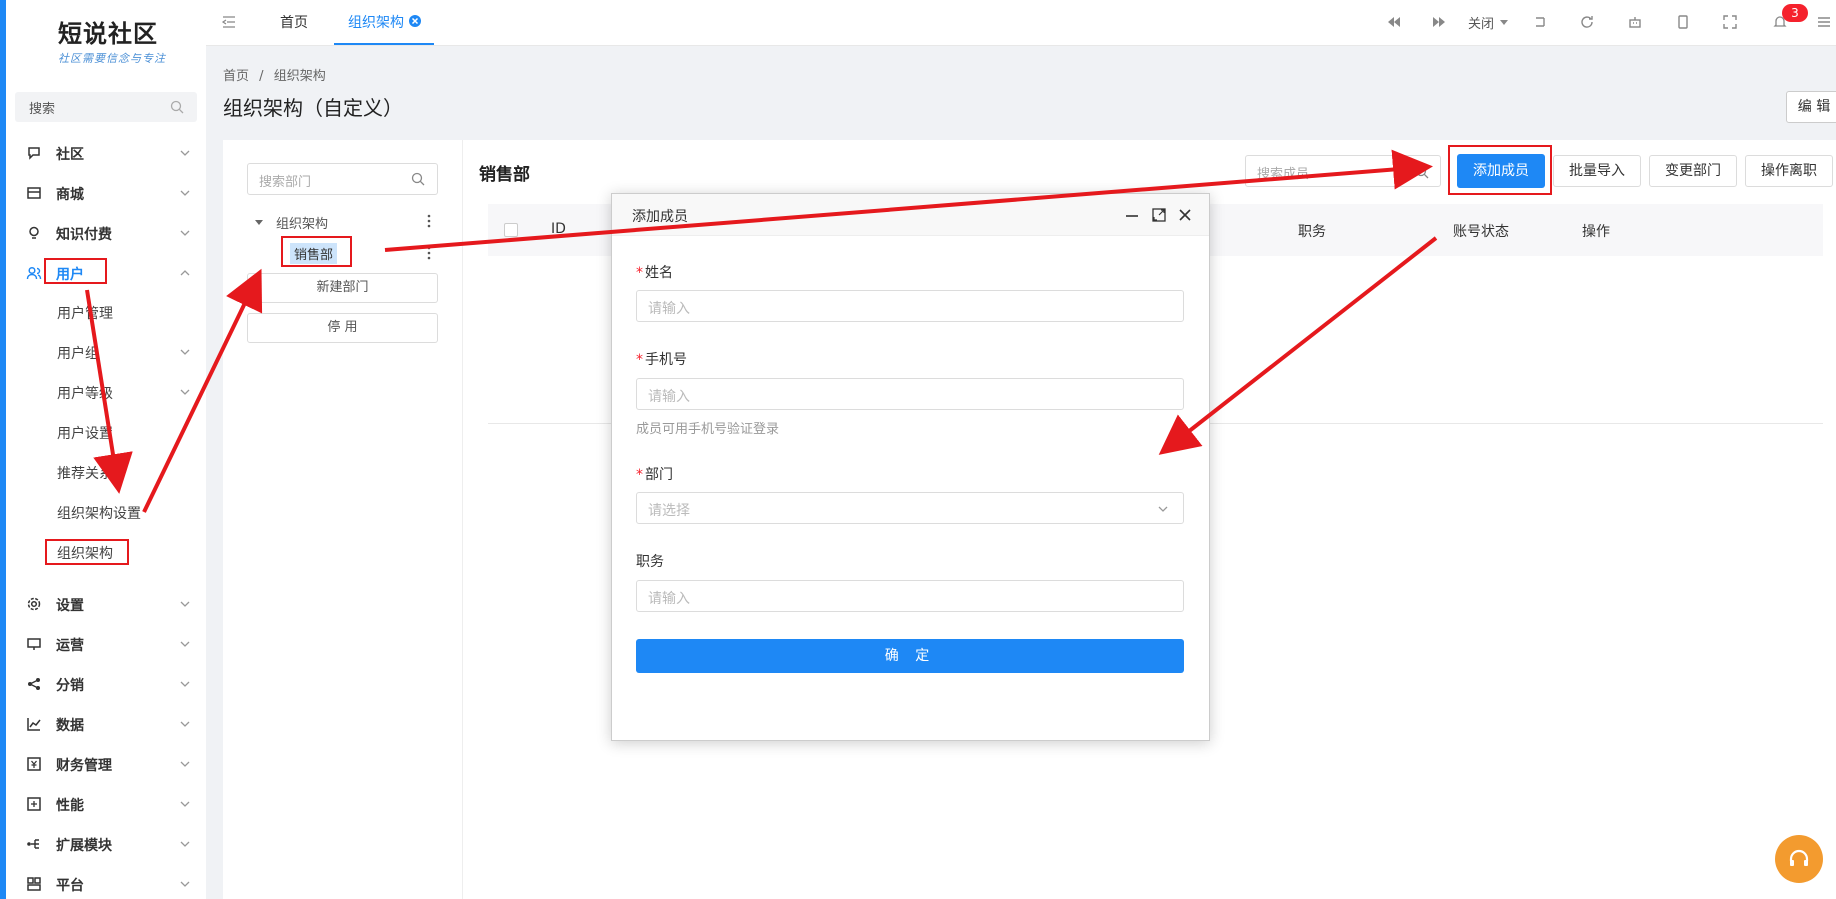 This screenshot has width=1836, height=899. I want to click on collapse-menu-icon, so click(229, 22).